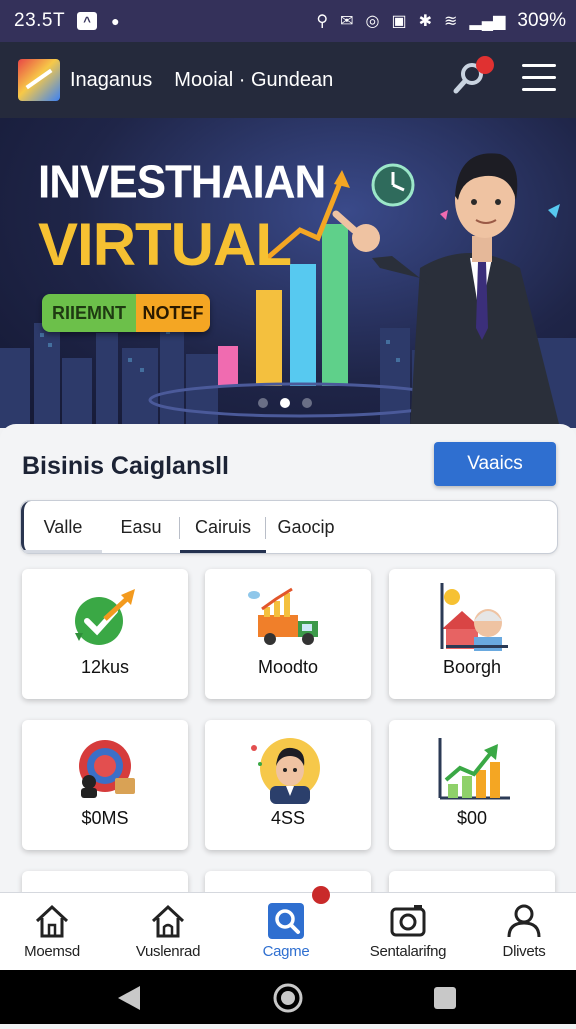 This screenshot has height=1029, width=576. I want to click on tab-label: Gaocip, so click(306, 526).